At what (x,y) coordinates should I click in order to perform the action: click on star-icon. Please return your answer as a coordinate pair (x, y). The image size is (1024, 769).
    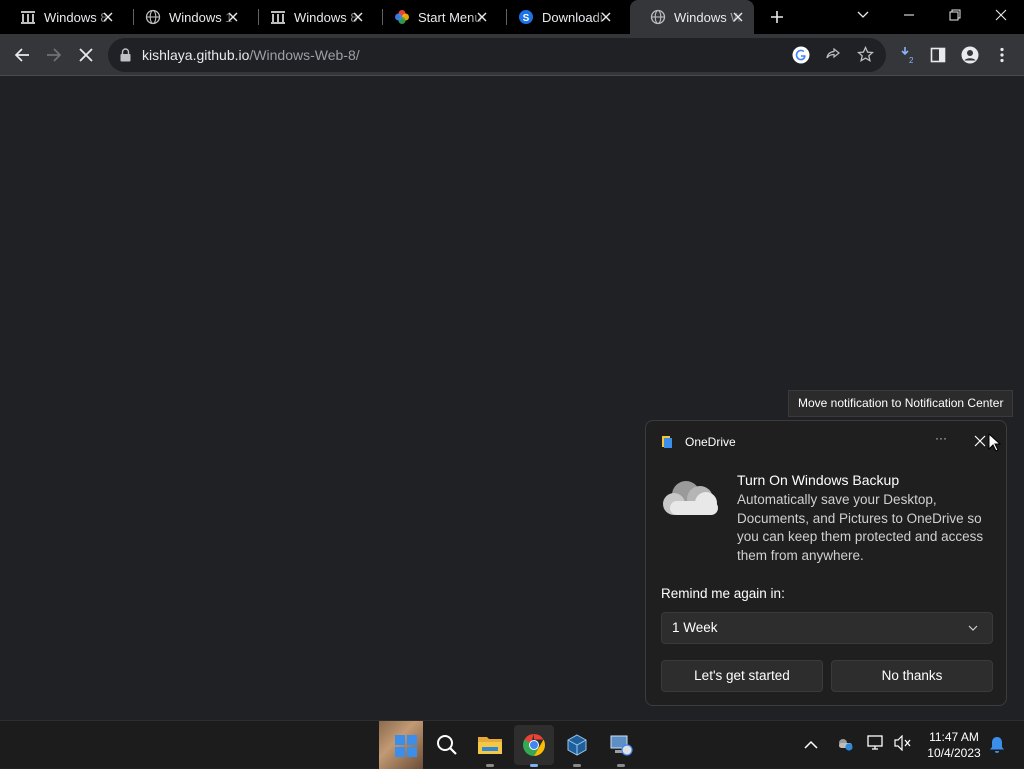
    Looking at the image, I should click on (865, 54).